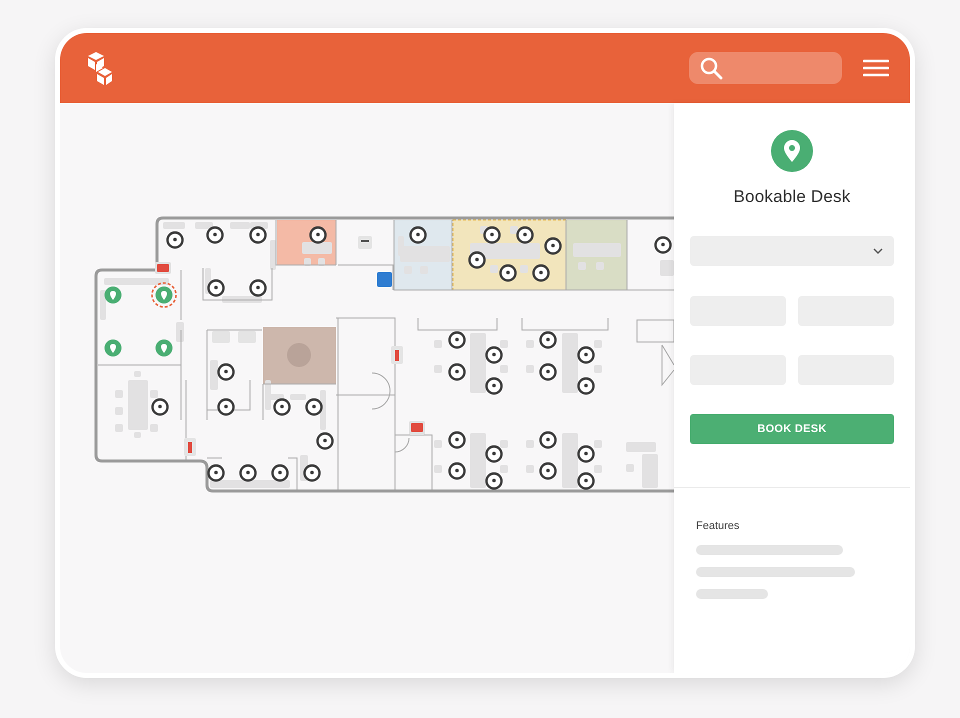 Image resolution: width=960 pixels, height=718 pixels. Describe the element at coordinates (876, 68) in the screenshot. I see `menu-icon` at that location.